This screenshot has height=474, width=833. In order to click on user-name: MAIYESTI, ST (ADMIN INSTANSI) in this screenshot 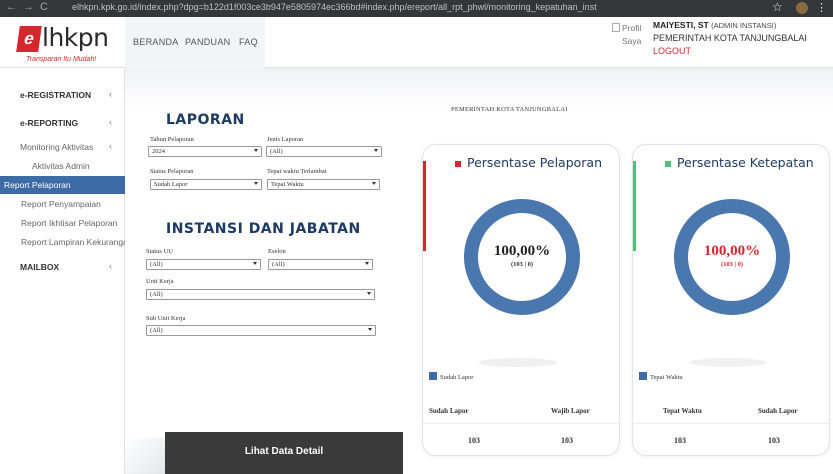, I will do `click(715, 25)`.